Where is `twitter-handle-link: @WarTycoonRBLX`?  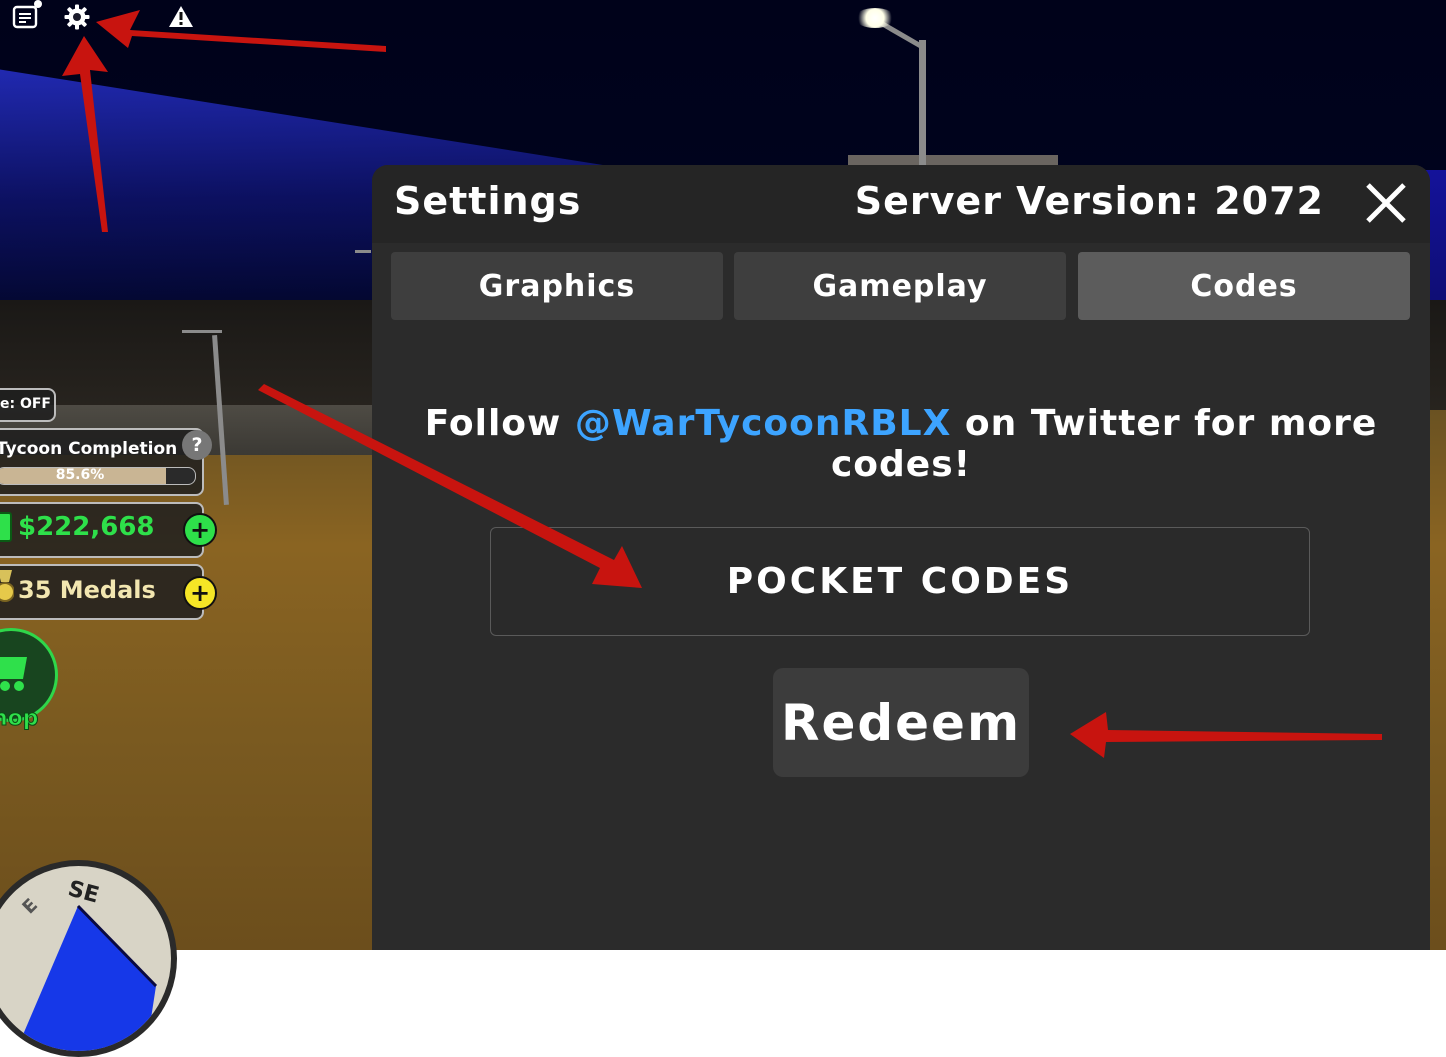
twitter-handle-link: @WarTycoonRBLX is located at coordinates (763, 423).